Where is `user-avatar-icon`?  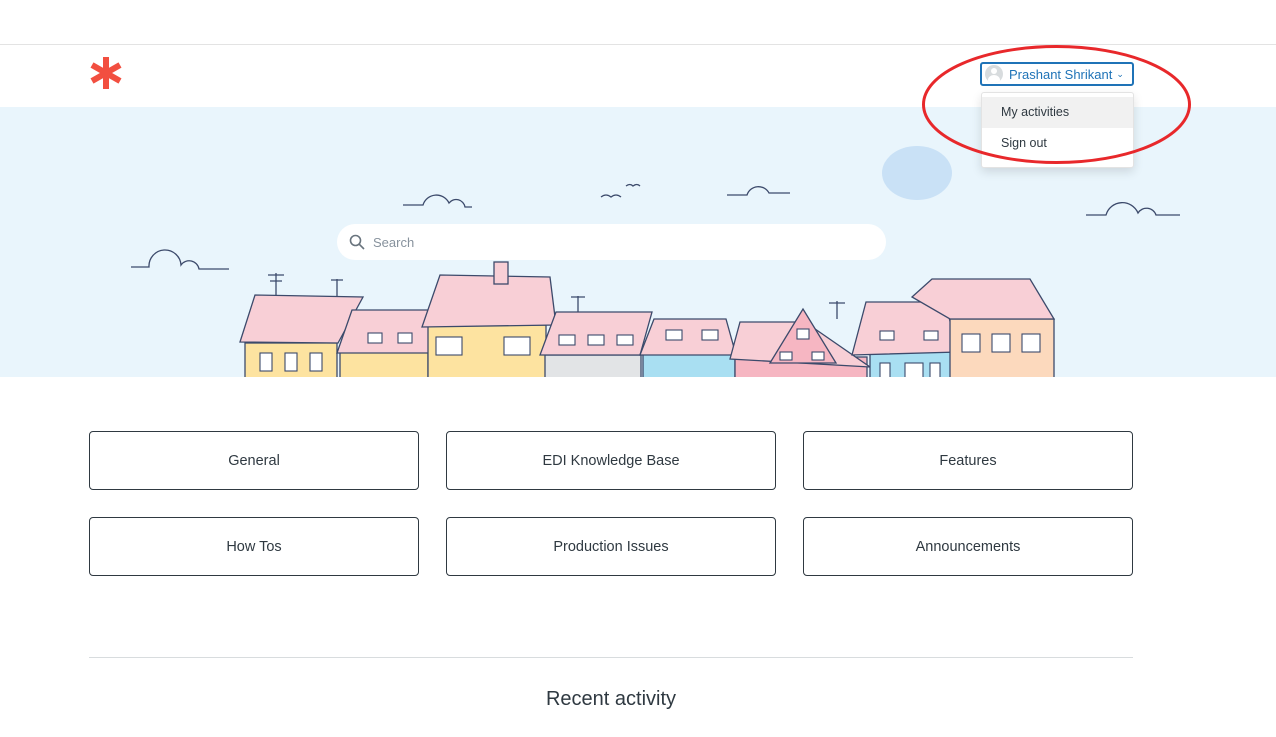
user-avatar-icon is located at coordinates (994, 74).